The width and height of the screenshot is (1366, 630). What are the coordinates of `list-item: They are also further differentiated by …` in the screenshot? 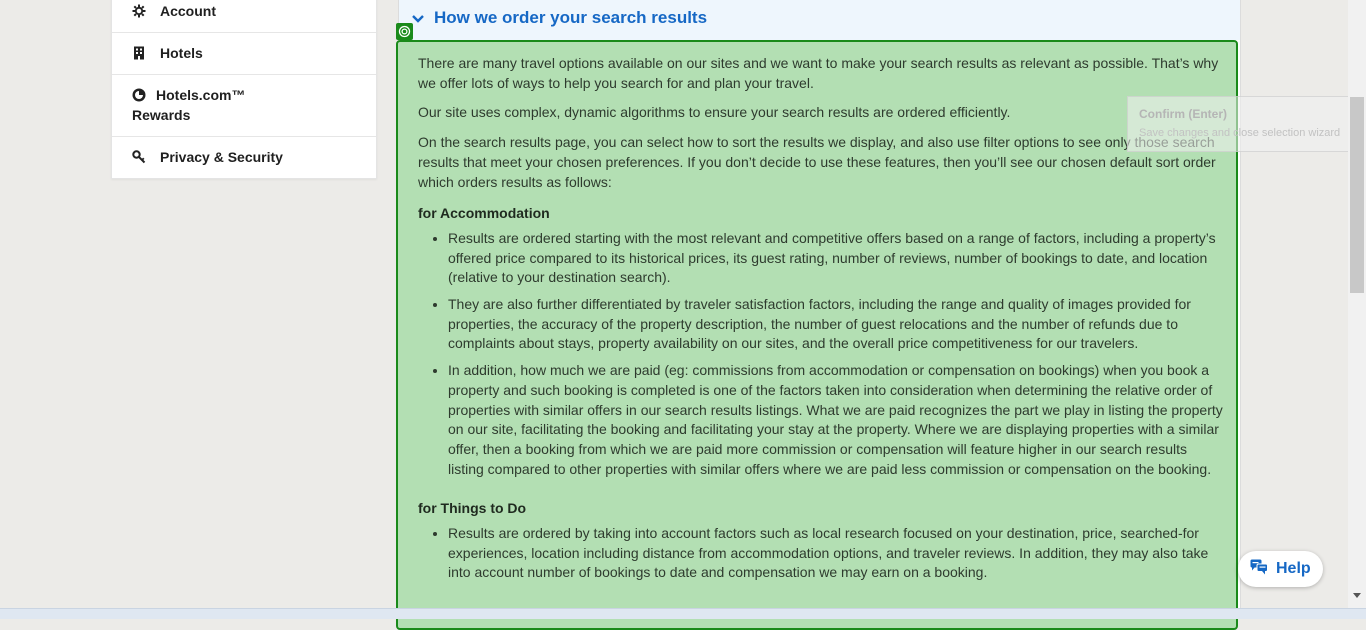 It's located at (836, 324).